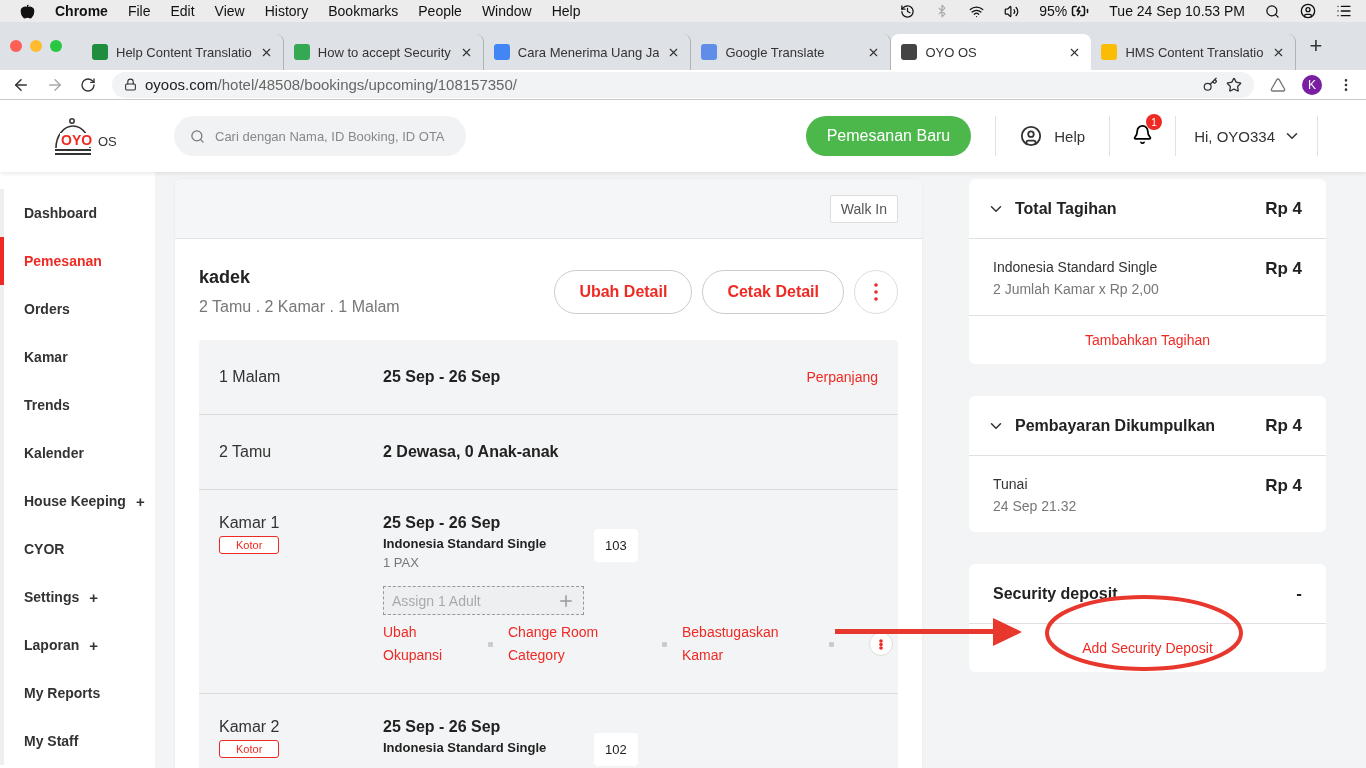 This screenshot has width=1366, height=768. Describe the element at coordinates (991, 52) in the screenshot. I see `browser-tab: OYO OS` at that location.